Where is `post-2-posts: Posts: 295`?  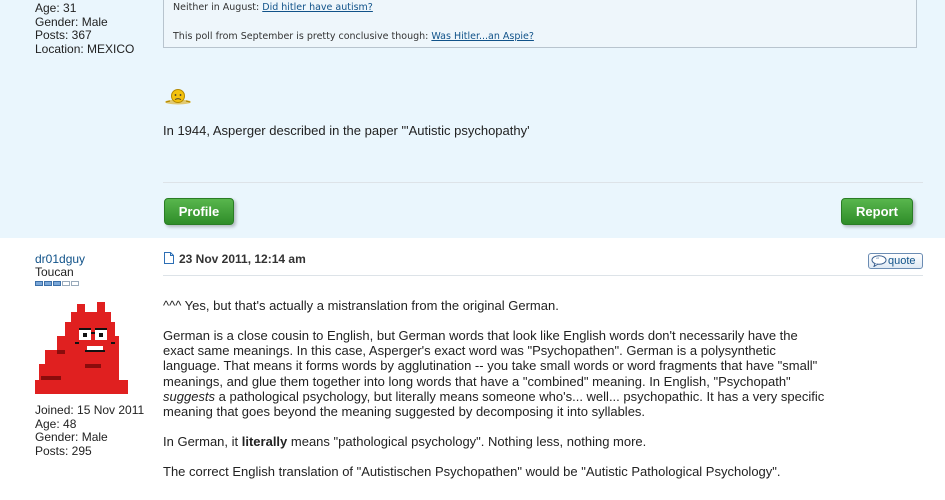
post-2-posts: Posts: 295 is located at coordinates (63, 450).